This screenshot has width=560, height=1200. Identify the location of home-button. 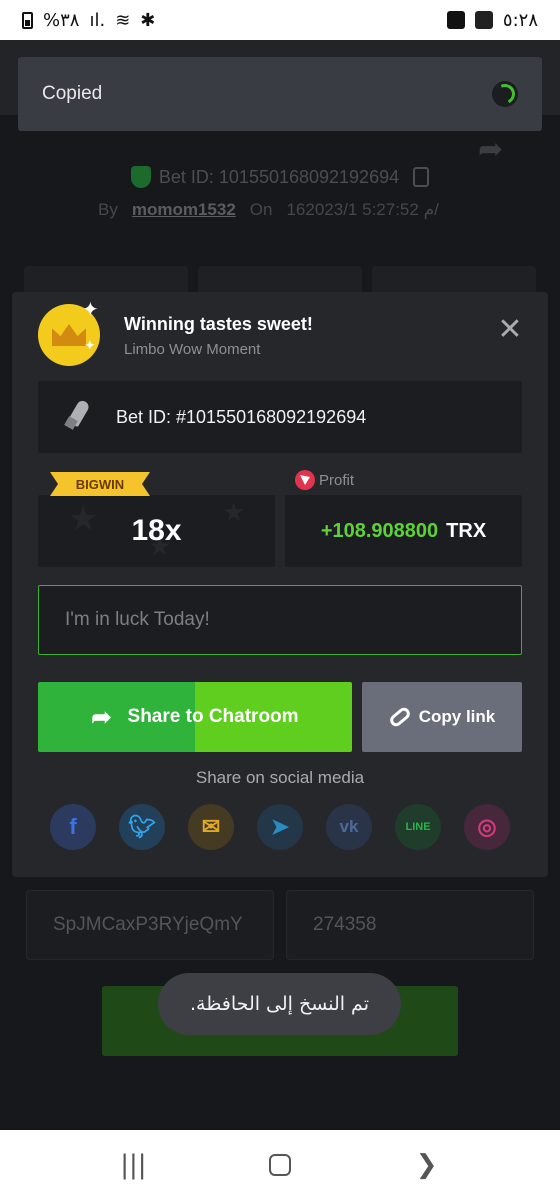
(280, 1165).